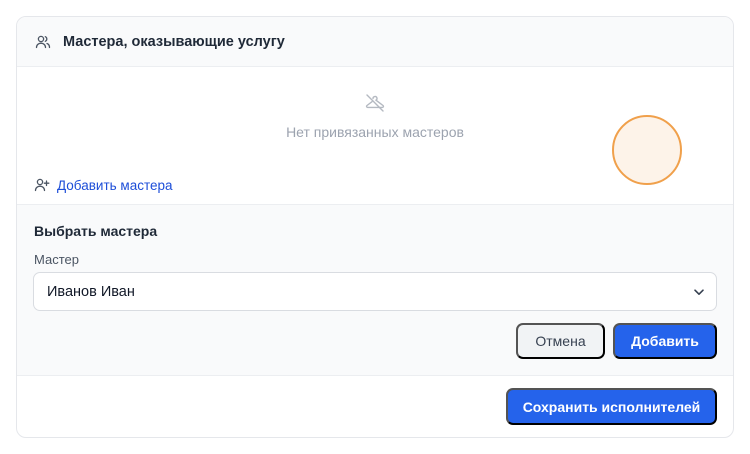 The width and height of the screenshot is (750, 454). What do you see at coordinates (375, 132) in the screenshot?
I see `empty-state-text: Нет привязанных мастеров` at bounding box center [375, 132].